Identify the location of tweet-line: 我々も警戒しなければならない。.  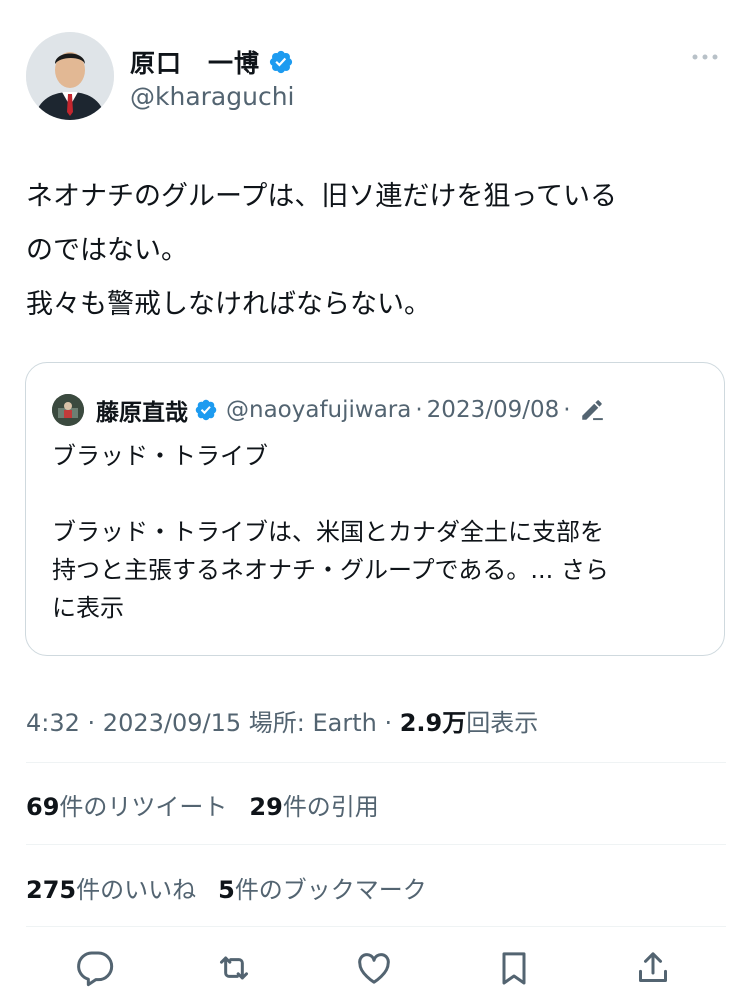
(228, 304).